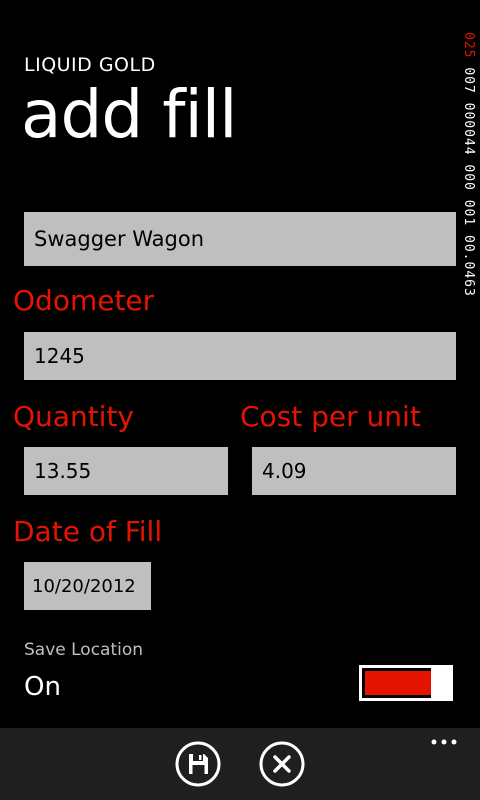 The height and width of the screenshot is (800, 480). Describe the element at coordinates (42, 687) in the screenshot. I see `save-location-state: On` at that location.